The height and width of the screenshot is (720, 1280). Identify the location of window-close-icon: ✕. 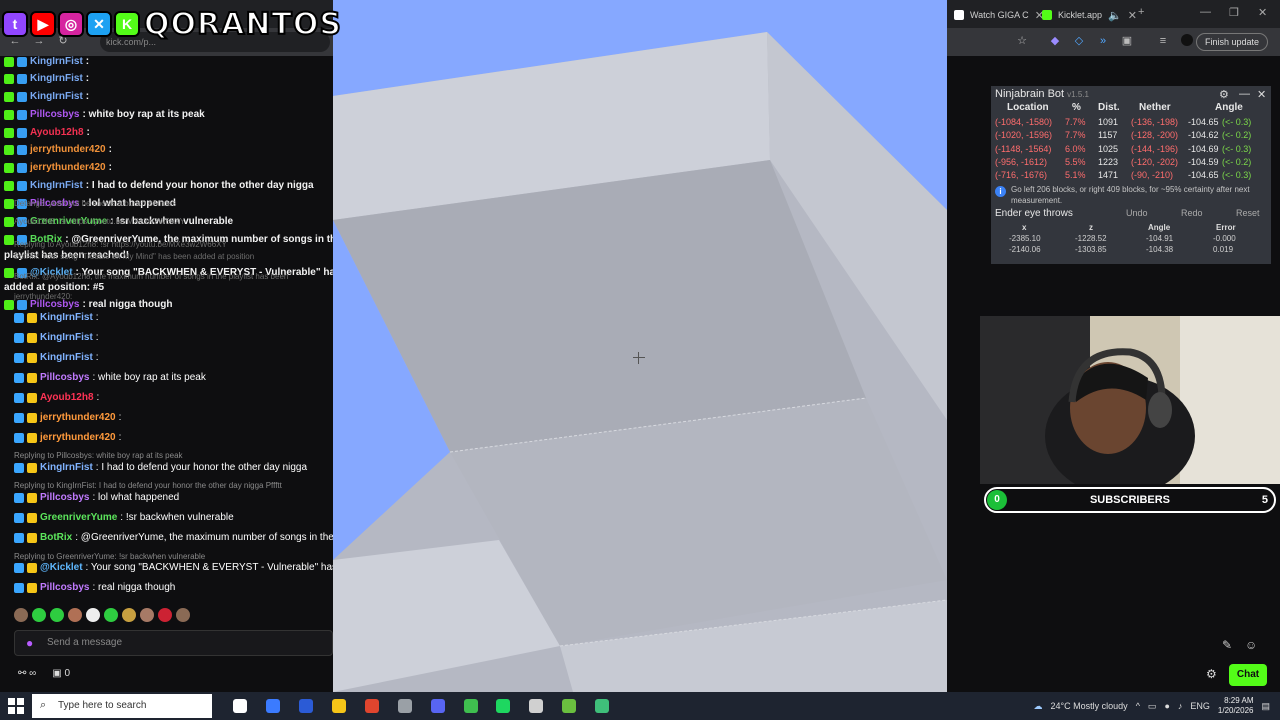
(1262, 12).